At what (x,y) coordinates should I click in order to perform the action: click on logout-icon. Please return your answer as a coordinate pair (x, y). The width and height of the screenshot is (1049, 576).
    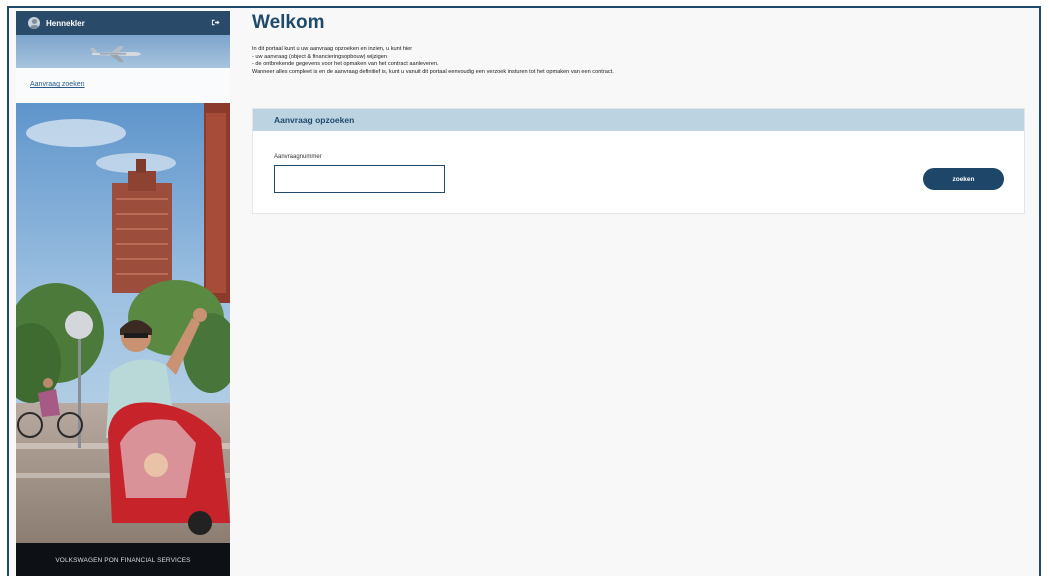
    Looking at the image, I should click on (215, 22).